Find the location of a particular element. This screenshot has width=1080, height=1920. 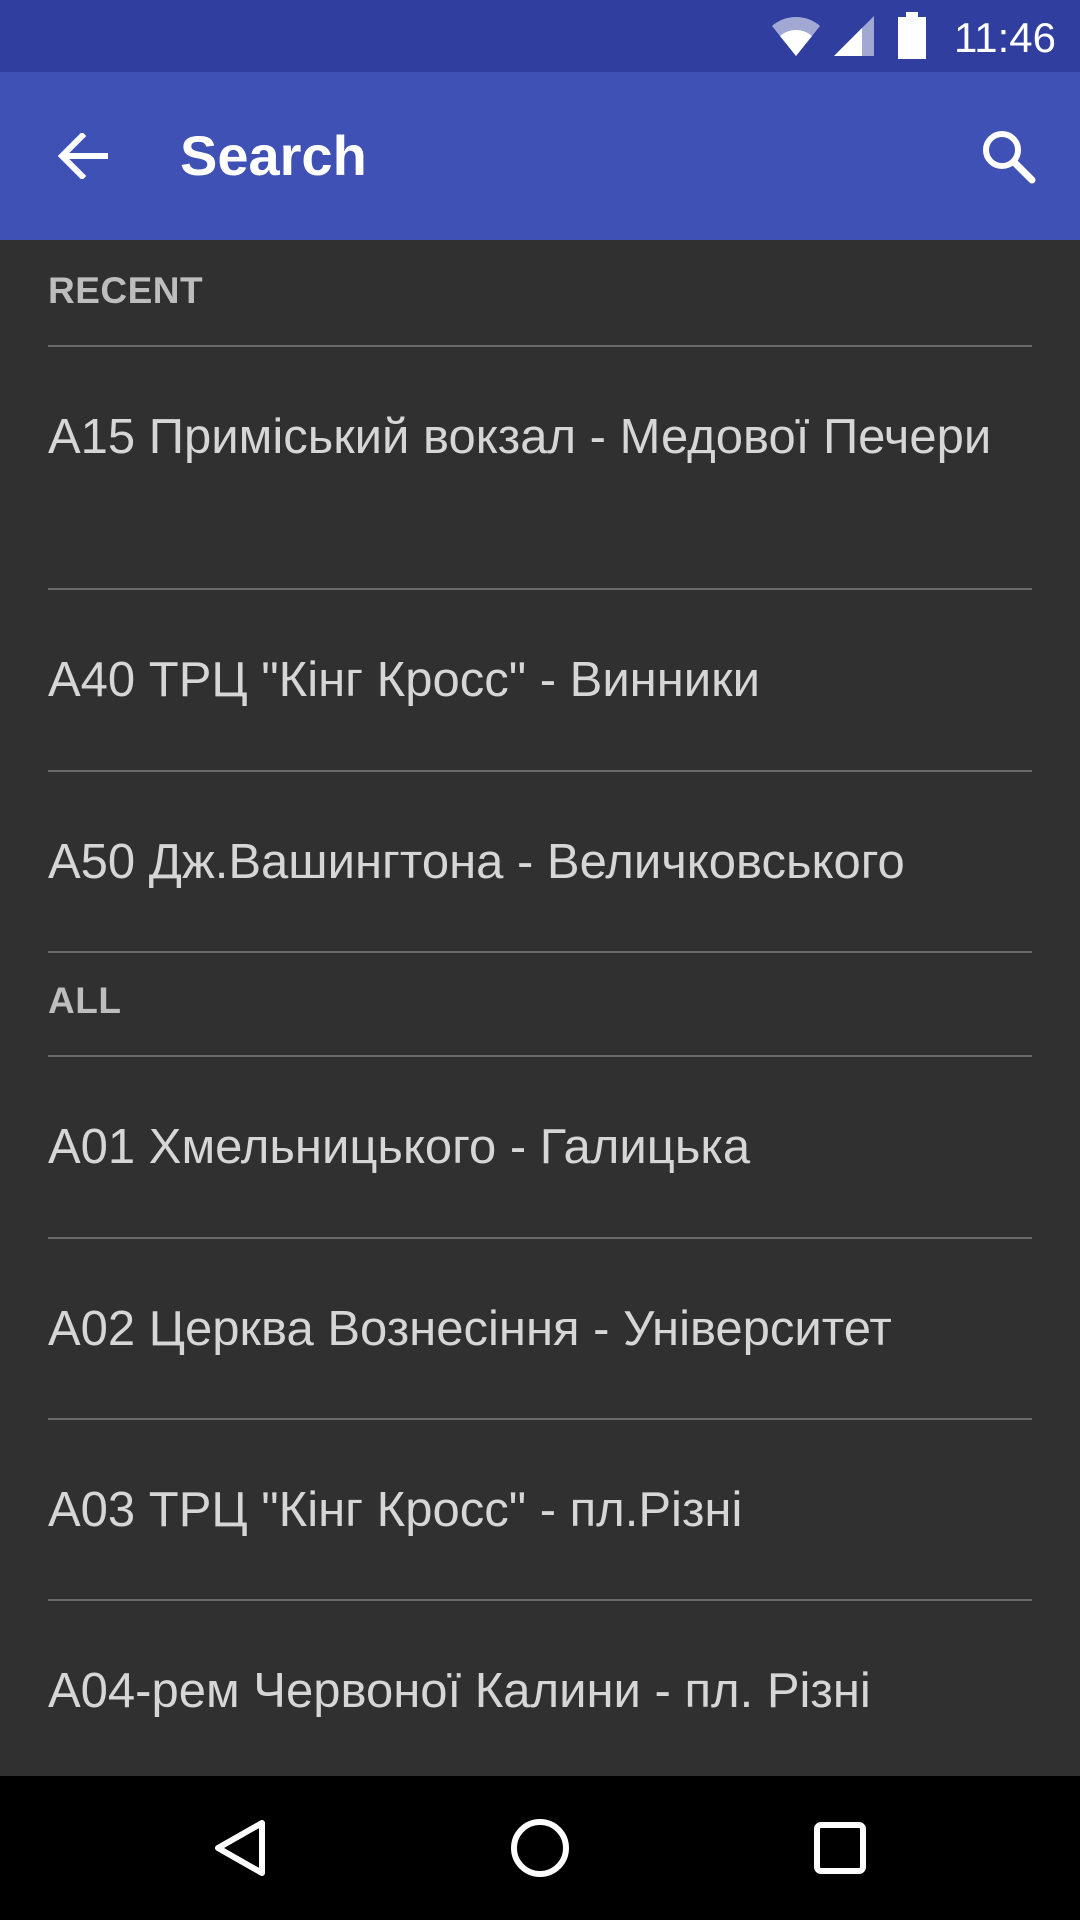

recent-route-item: А40 ТРЦ "Кінг Кросс" - Винники is located at coordinates (540, 680).